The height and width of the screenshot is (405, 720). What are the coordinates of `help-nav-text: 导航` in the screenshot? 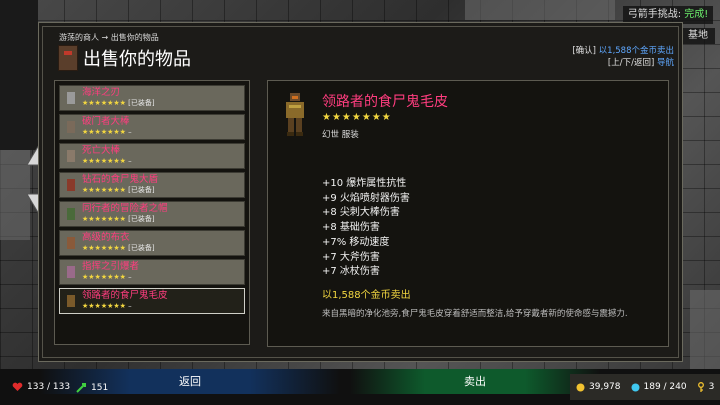 It's located at (665, 63).